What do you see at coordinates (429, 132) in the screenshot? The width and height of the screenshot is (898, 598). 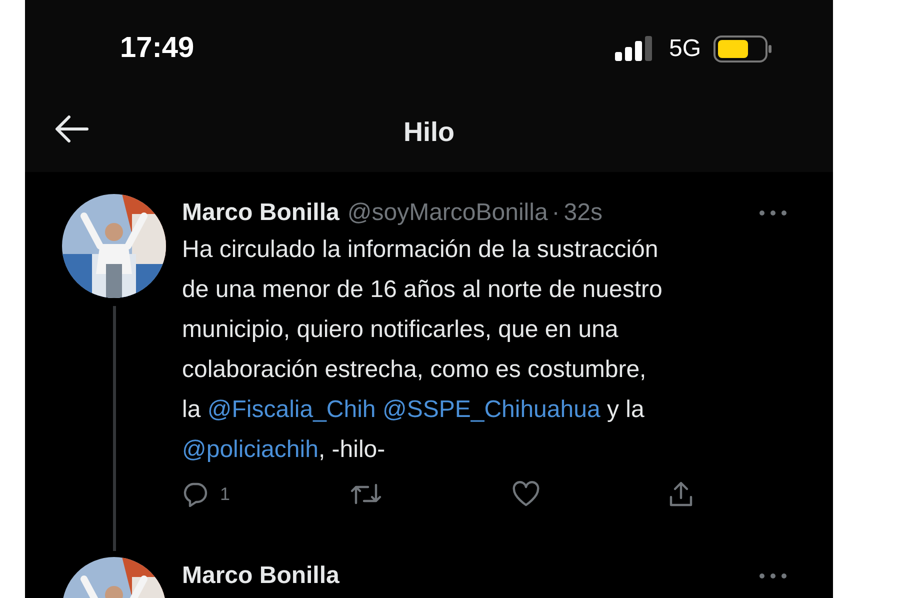 I see `page-title: Hilo` at bounding box center [429, 132].